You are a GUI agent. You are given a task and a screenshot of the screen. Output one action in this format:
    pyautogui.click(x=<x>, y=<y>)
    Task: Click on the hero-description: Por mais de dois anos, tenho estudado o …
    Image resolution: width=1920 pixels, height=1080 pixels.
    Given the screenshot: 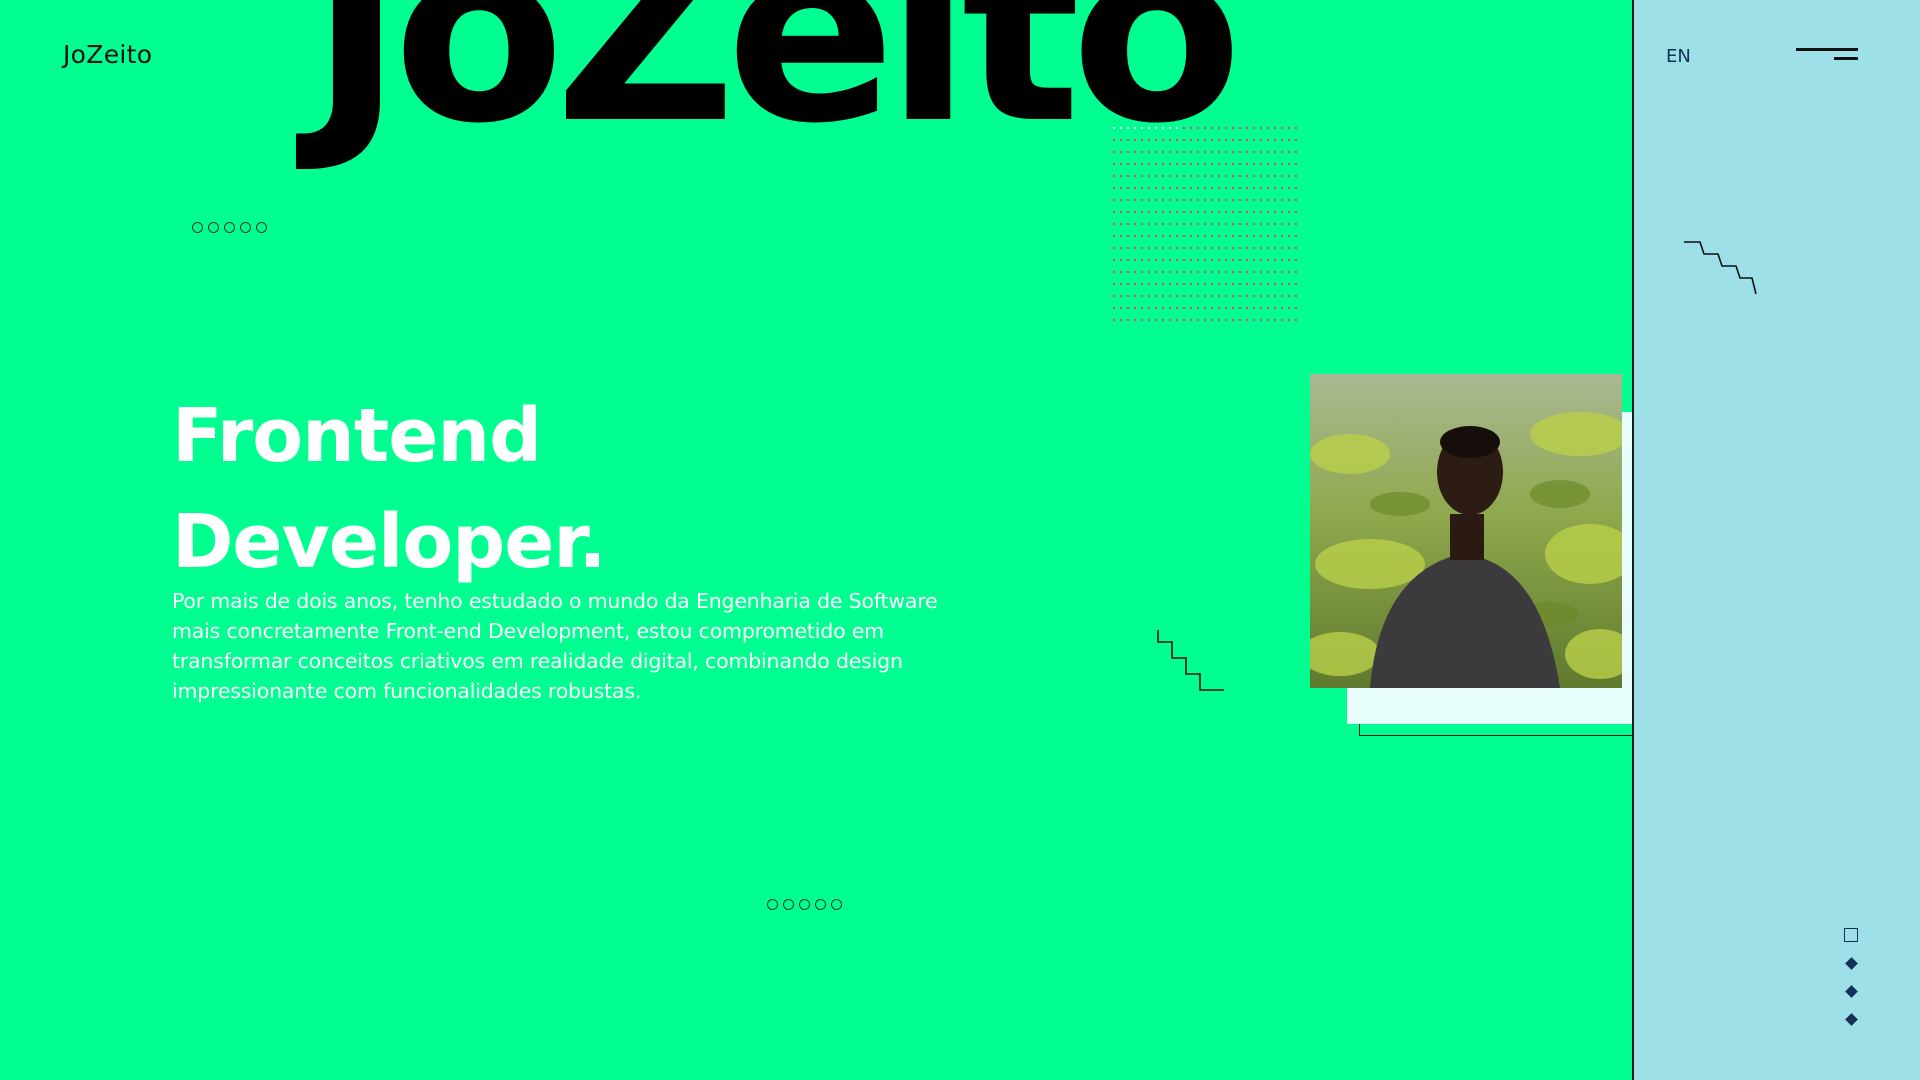 What is the action you would take?
    pyautogui.click(x=555, y=646)
    